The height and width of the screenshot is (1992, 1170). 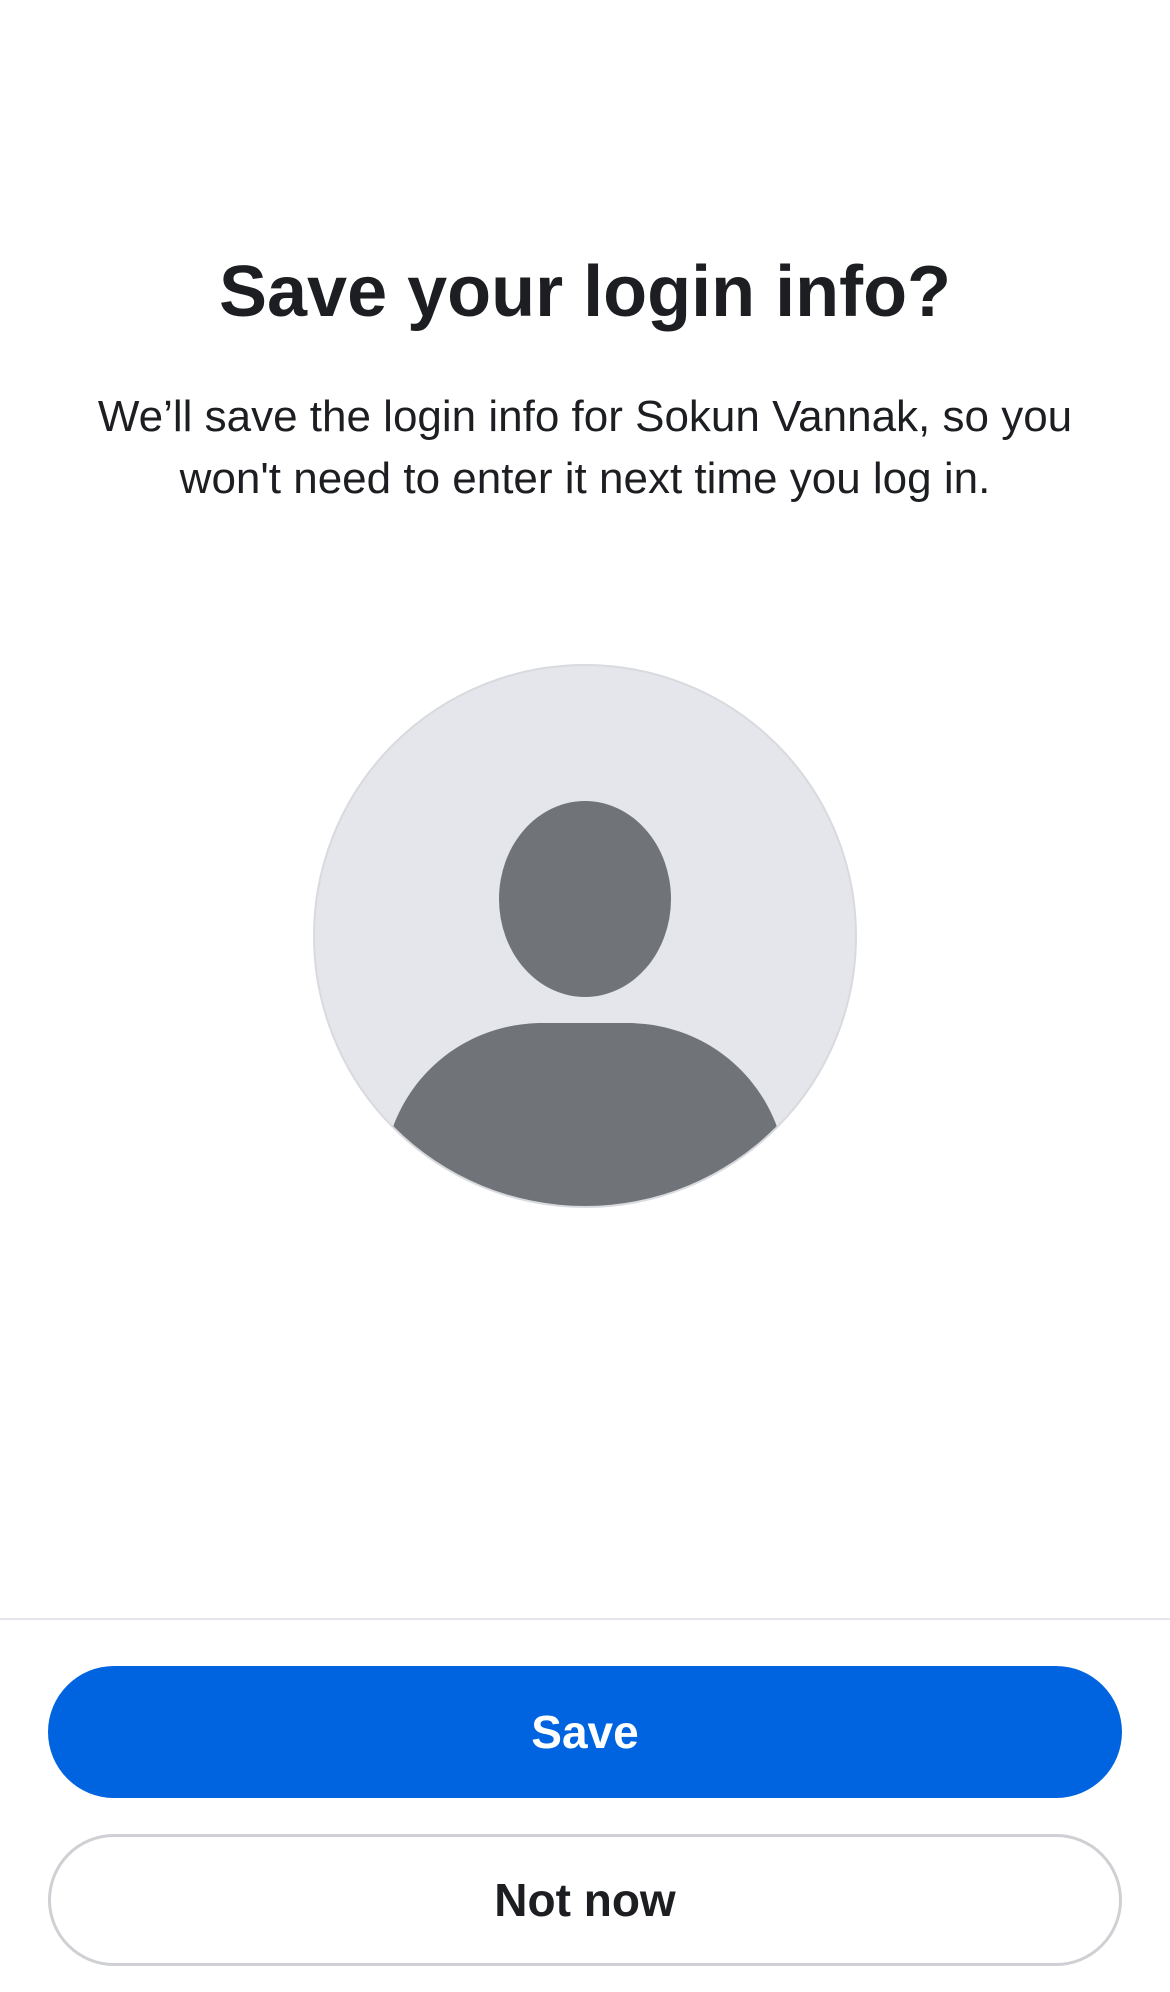 I want to click on divider, so click(x=585, y=1619).